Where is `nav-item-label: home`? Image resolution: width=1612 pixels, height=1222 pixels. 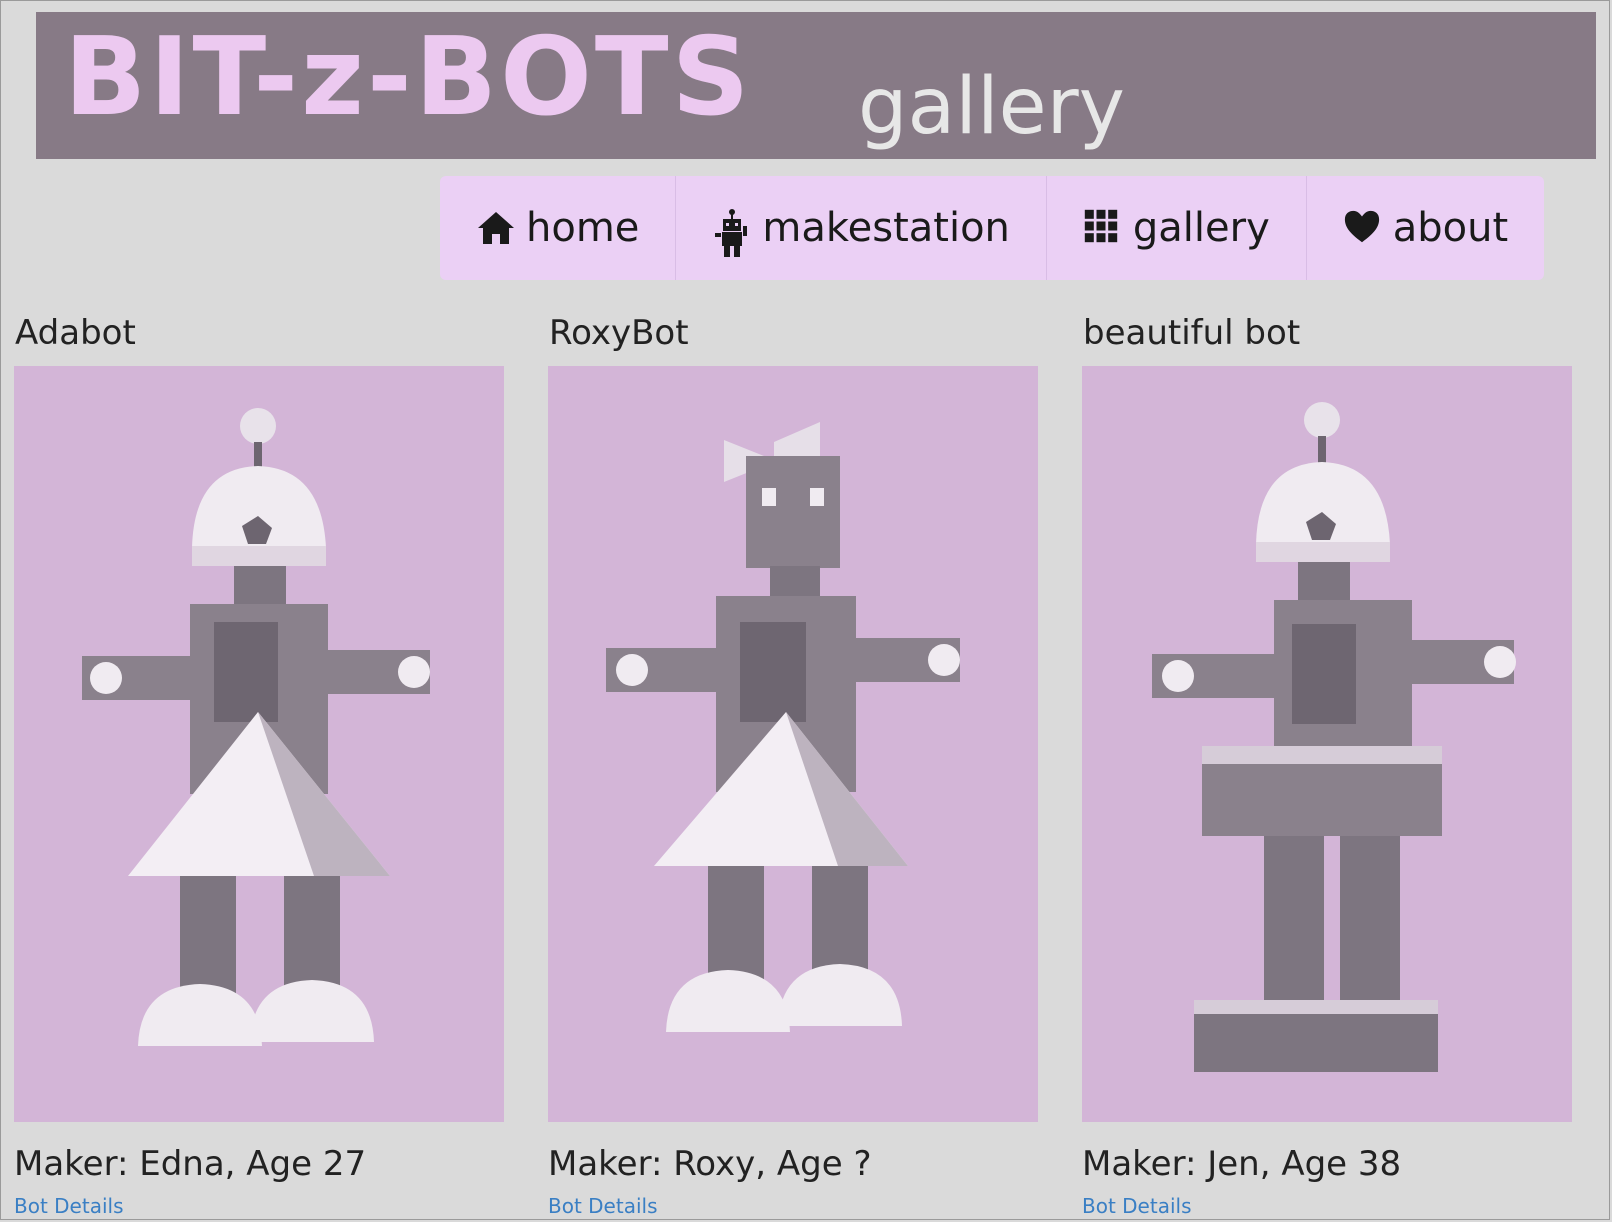
nav-item-label: home is located at coordinates (583, 228).